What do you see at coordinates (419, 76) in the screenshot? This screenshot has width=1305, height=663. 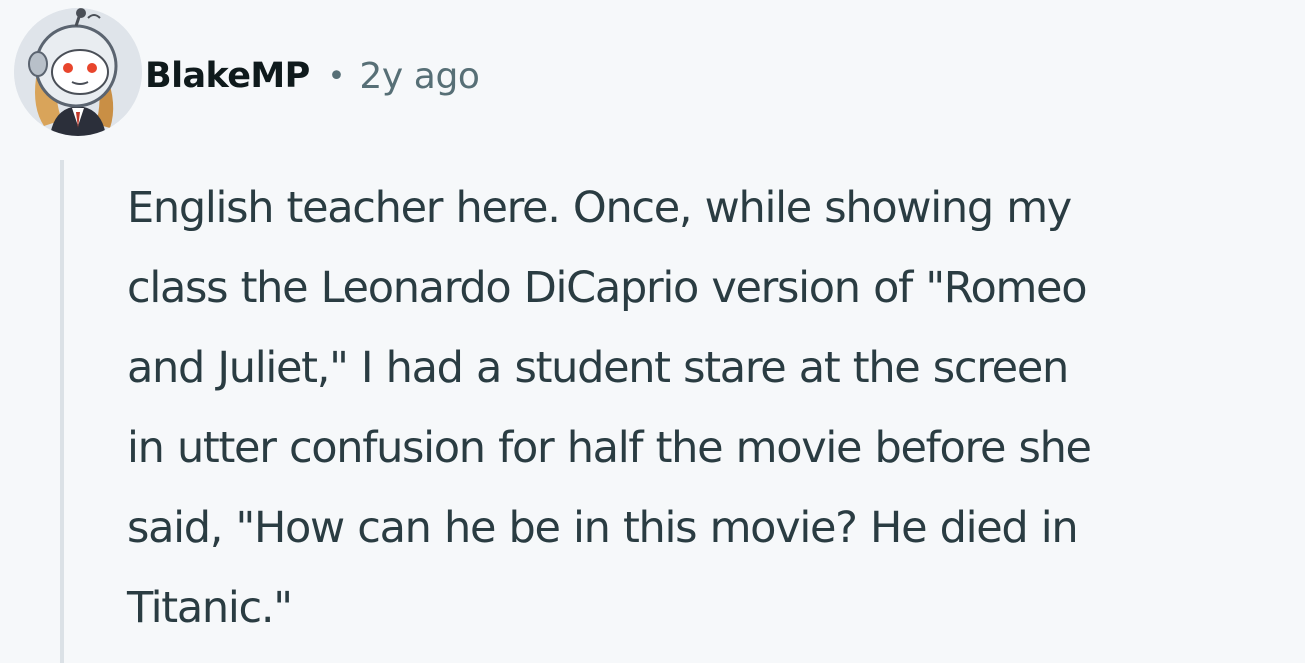 I see `comment-age: 2y ago` at bounding box center [419, 76].